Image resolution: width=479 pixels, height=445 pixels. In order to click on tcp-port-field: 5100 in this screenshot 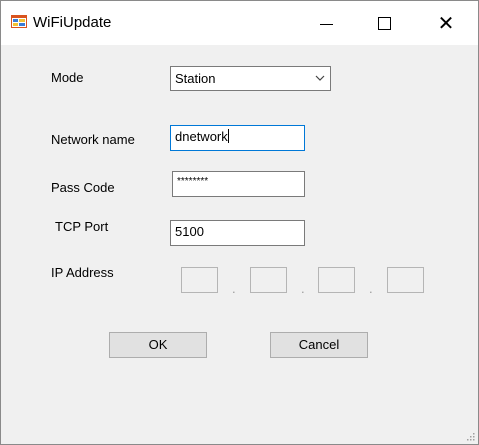, I will do `click(237, 233)`.